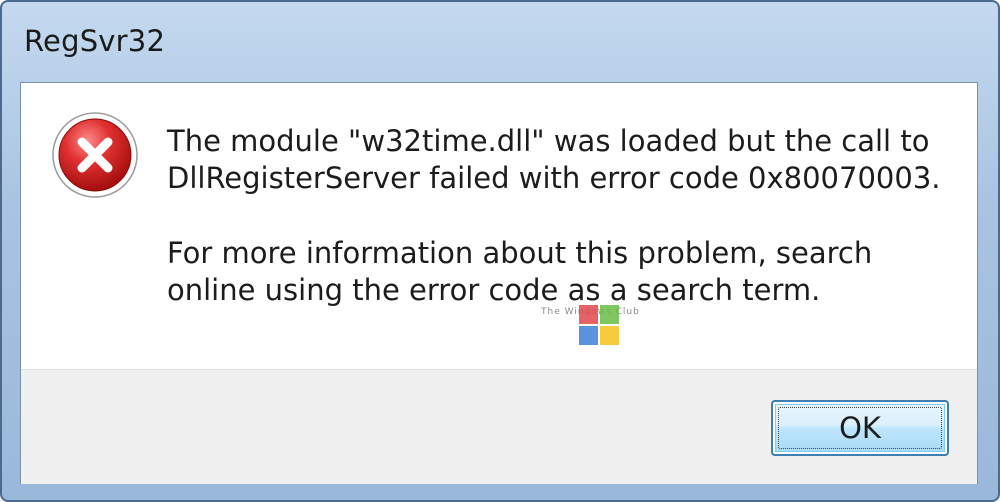  Describe the element at coordinates (95, 155) in the screenshot. I see `error-icon` at that location.